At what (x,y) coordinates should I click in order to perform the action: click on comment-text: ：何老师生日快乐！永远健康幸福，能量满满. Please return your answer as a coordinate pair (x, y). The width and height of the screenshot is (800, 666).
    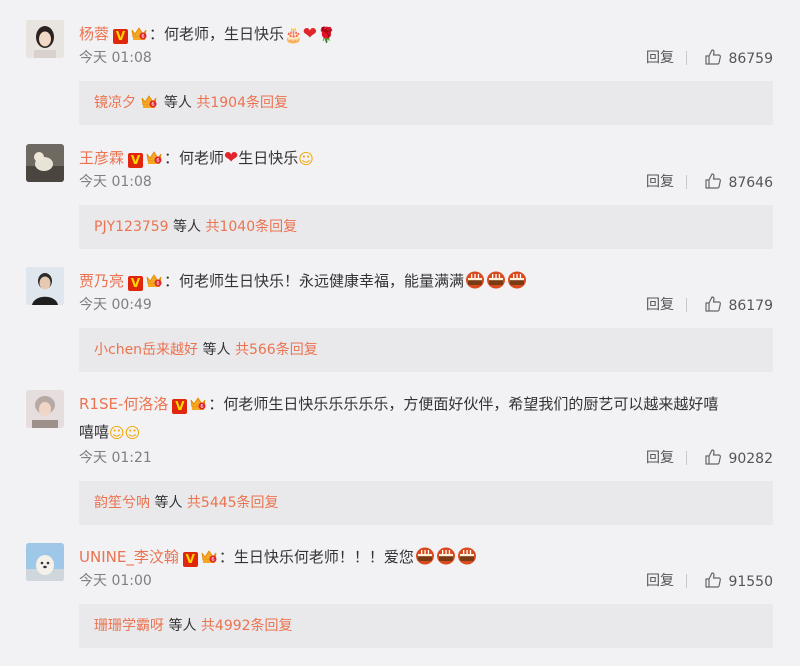
    Looking at the image, I should click on (314, 281).